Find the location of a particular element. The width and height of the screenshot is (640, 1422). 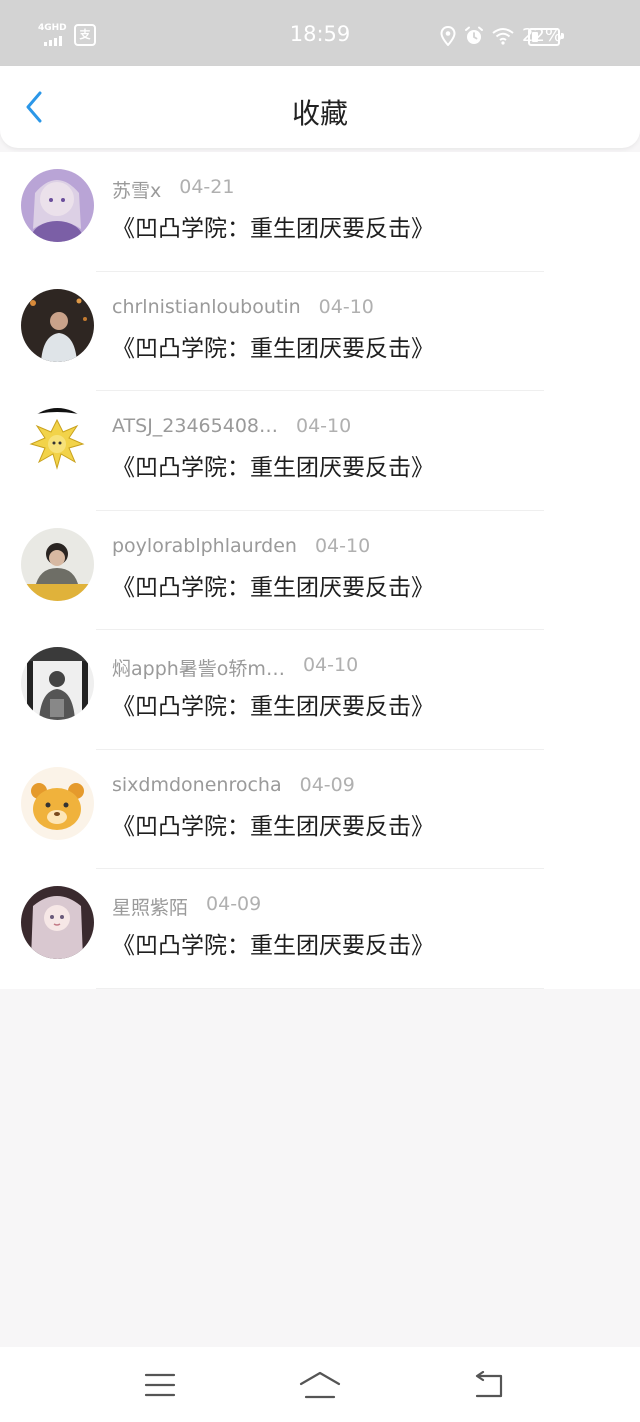

list-item-meta: 星照紫陌 04-09 is located at coordinates (186, 906).